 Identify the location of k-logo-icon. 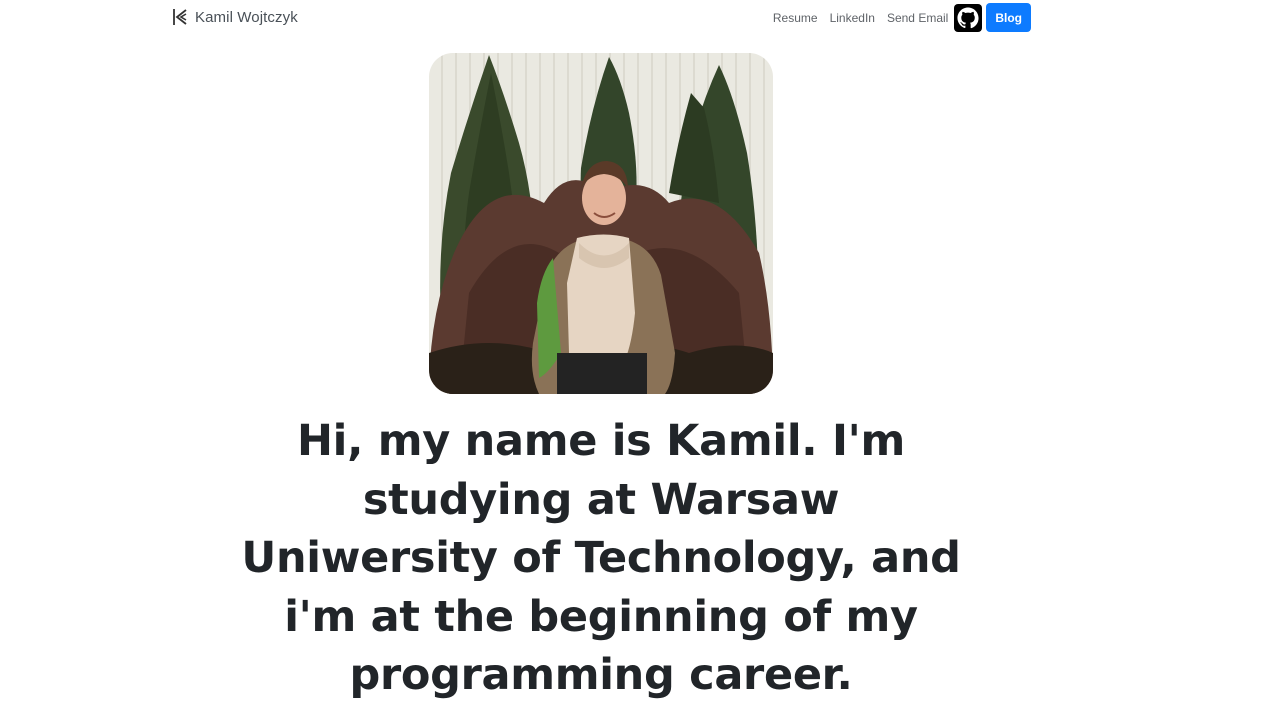
(180, 17).